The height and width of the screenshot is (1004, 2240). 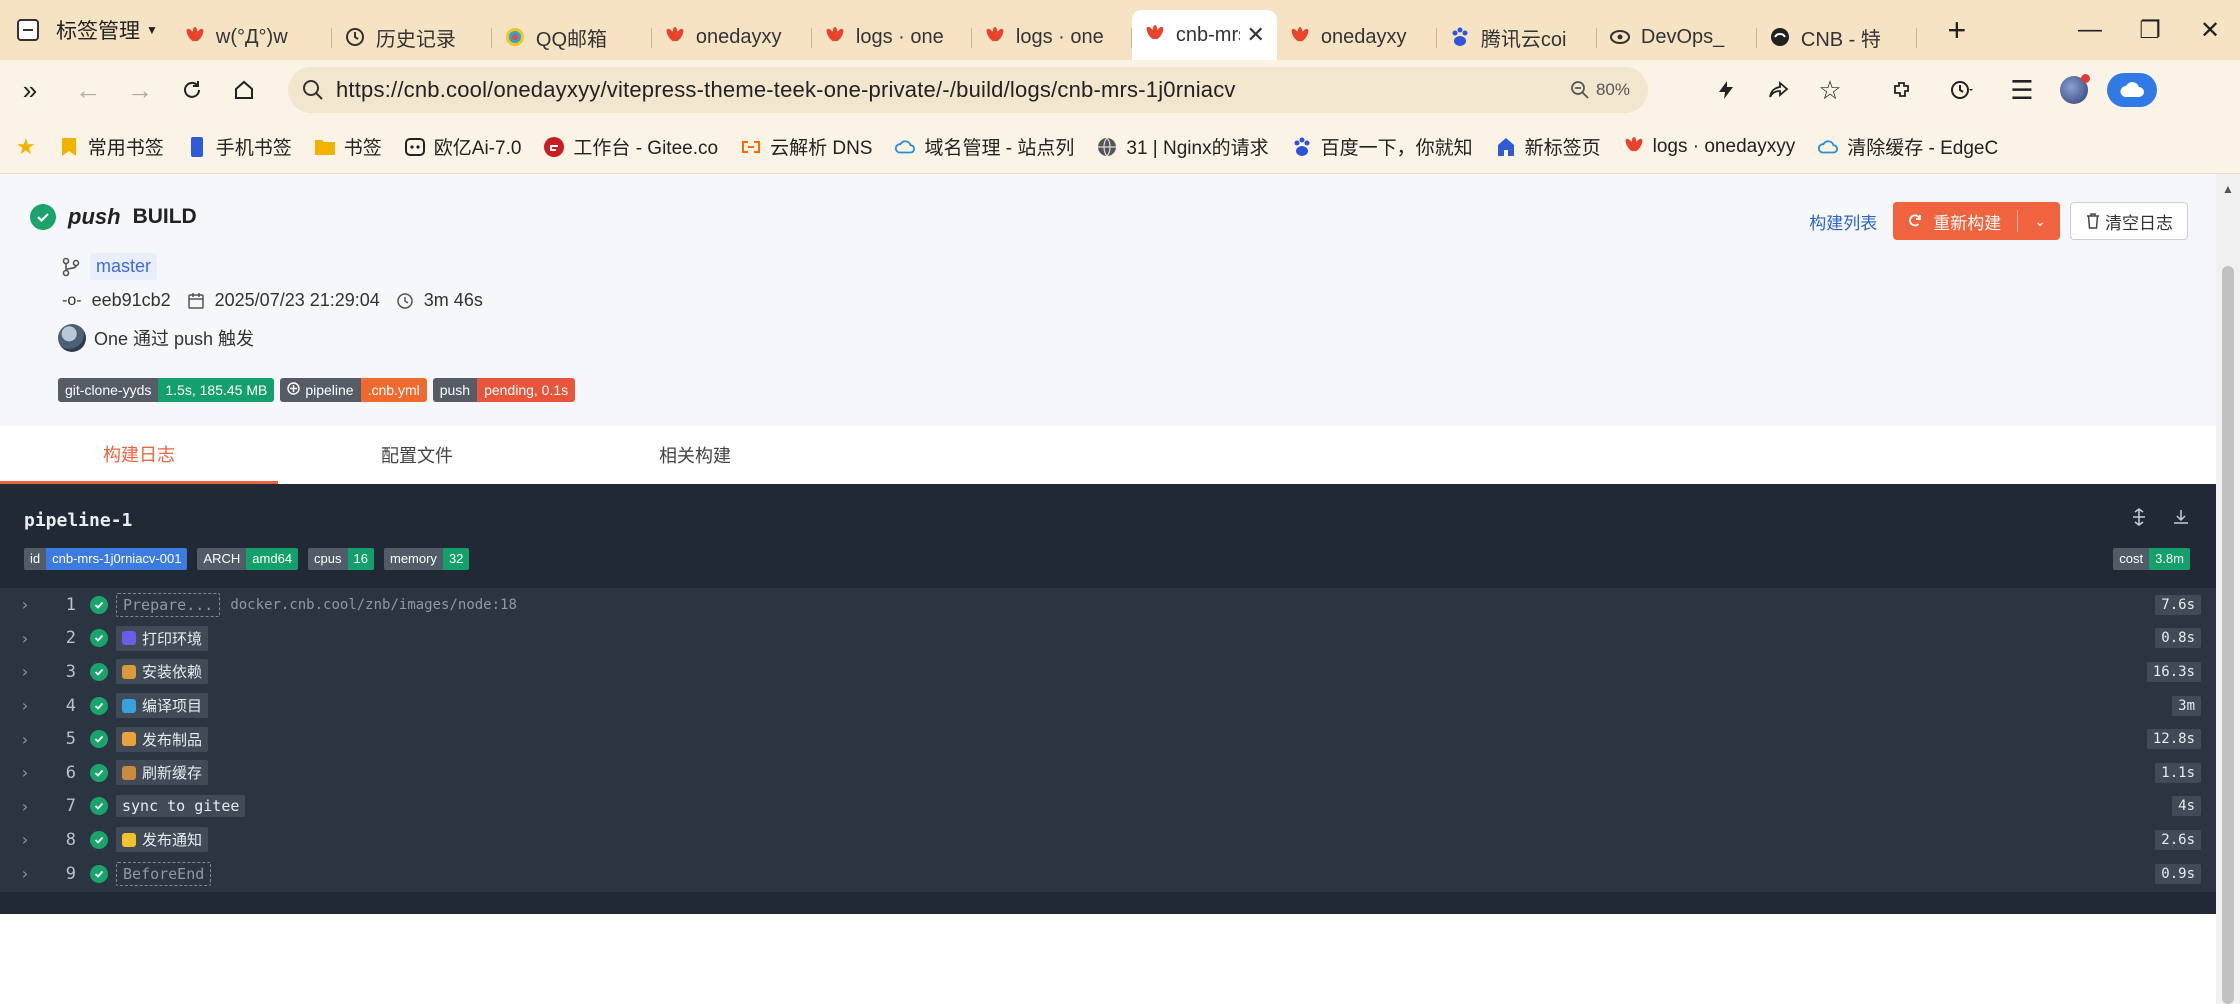 I want to click on rebuild-button: 重新构建 ⌄, so click(x=1976, y=221).